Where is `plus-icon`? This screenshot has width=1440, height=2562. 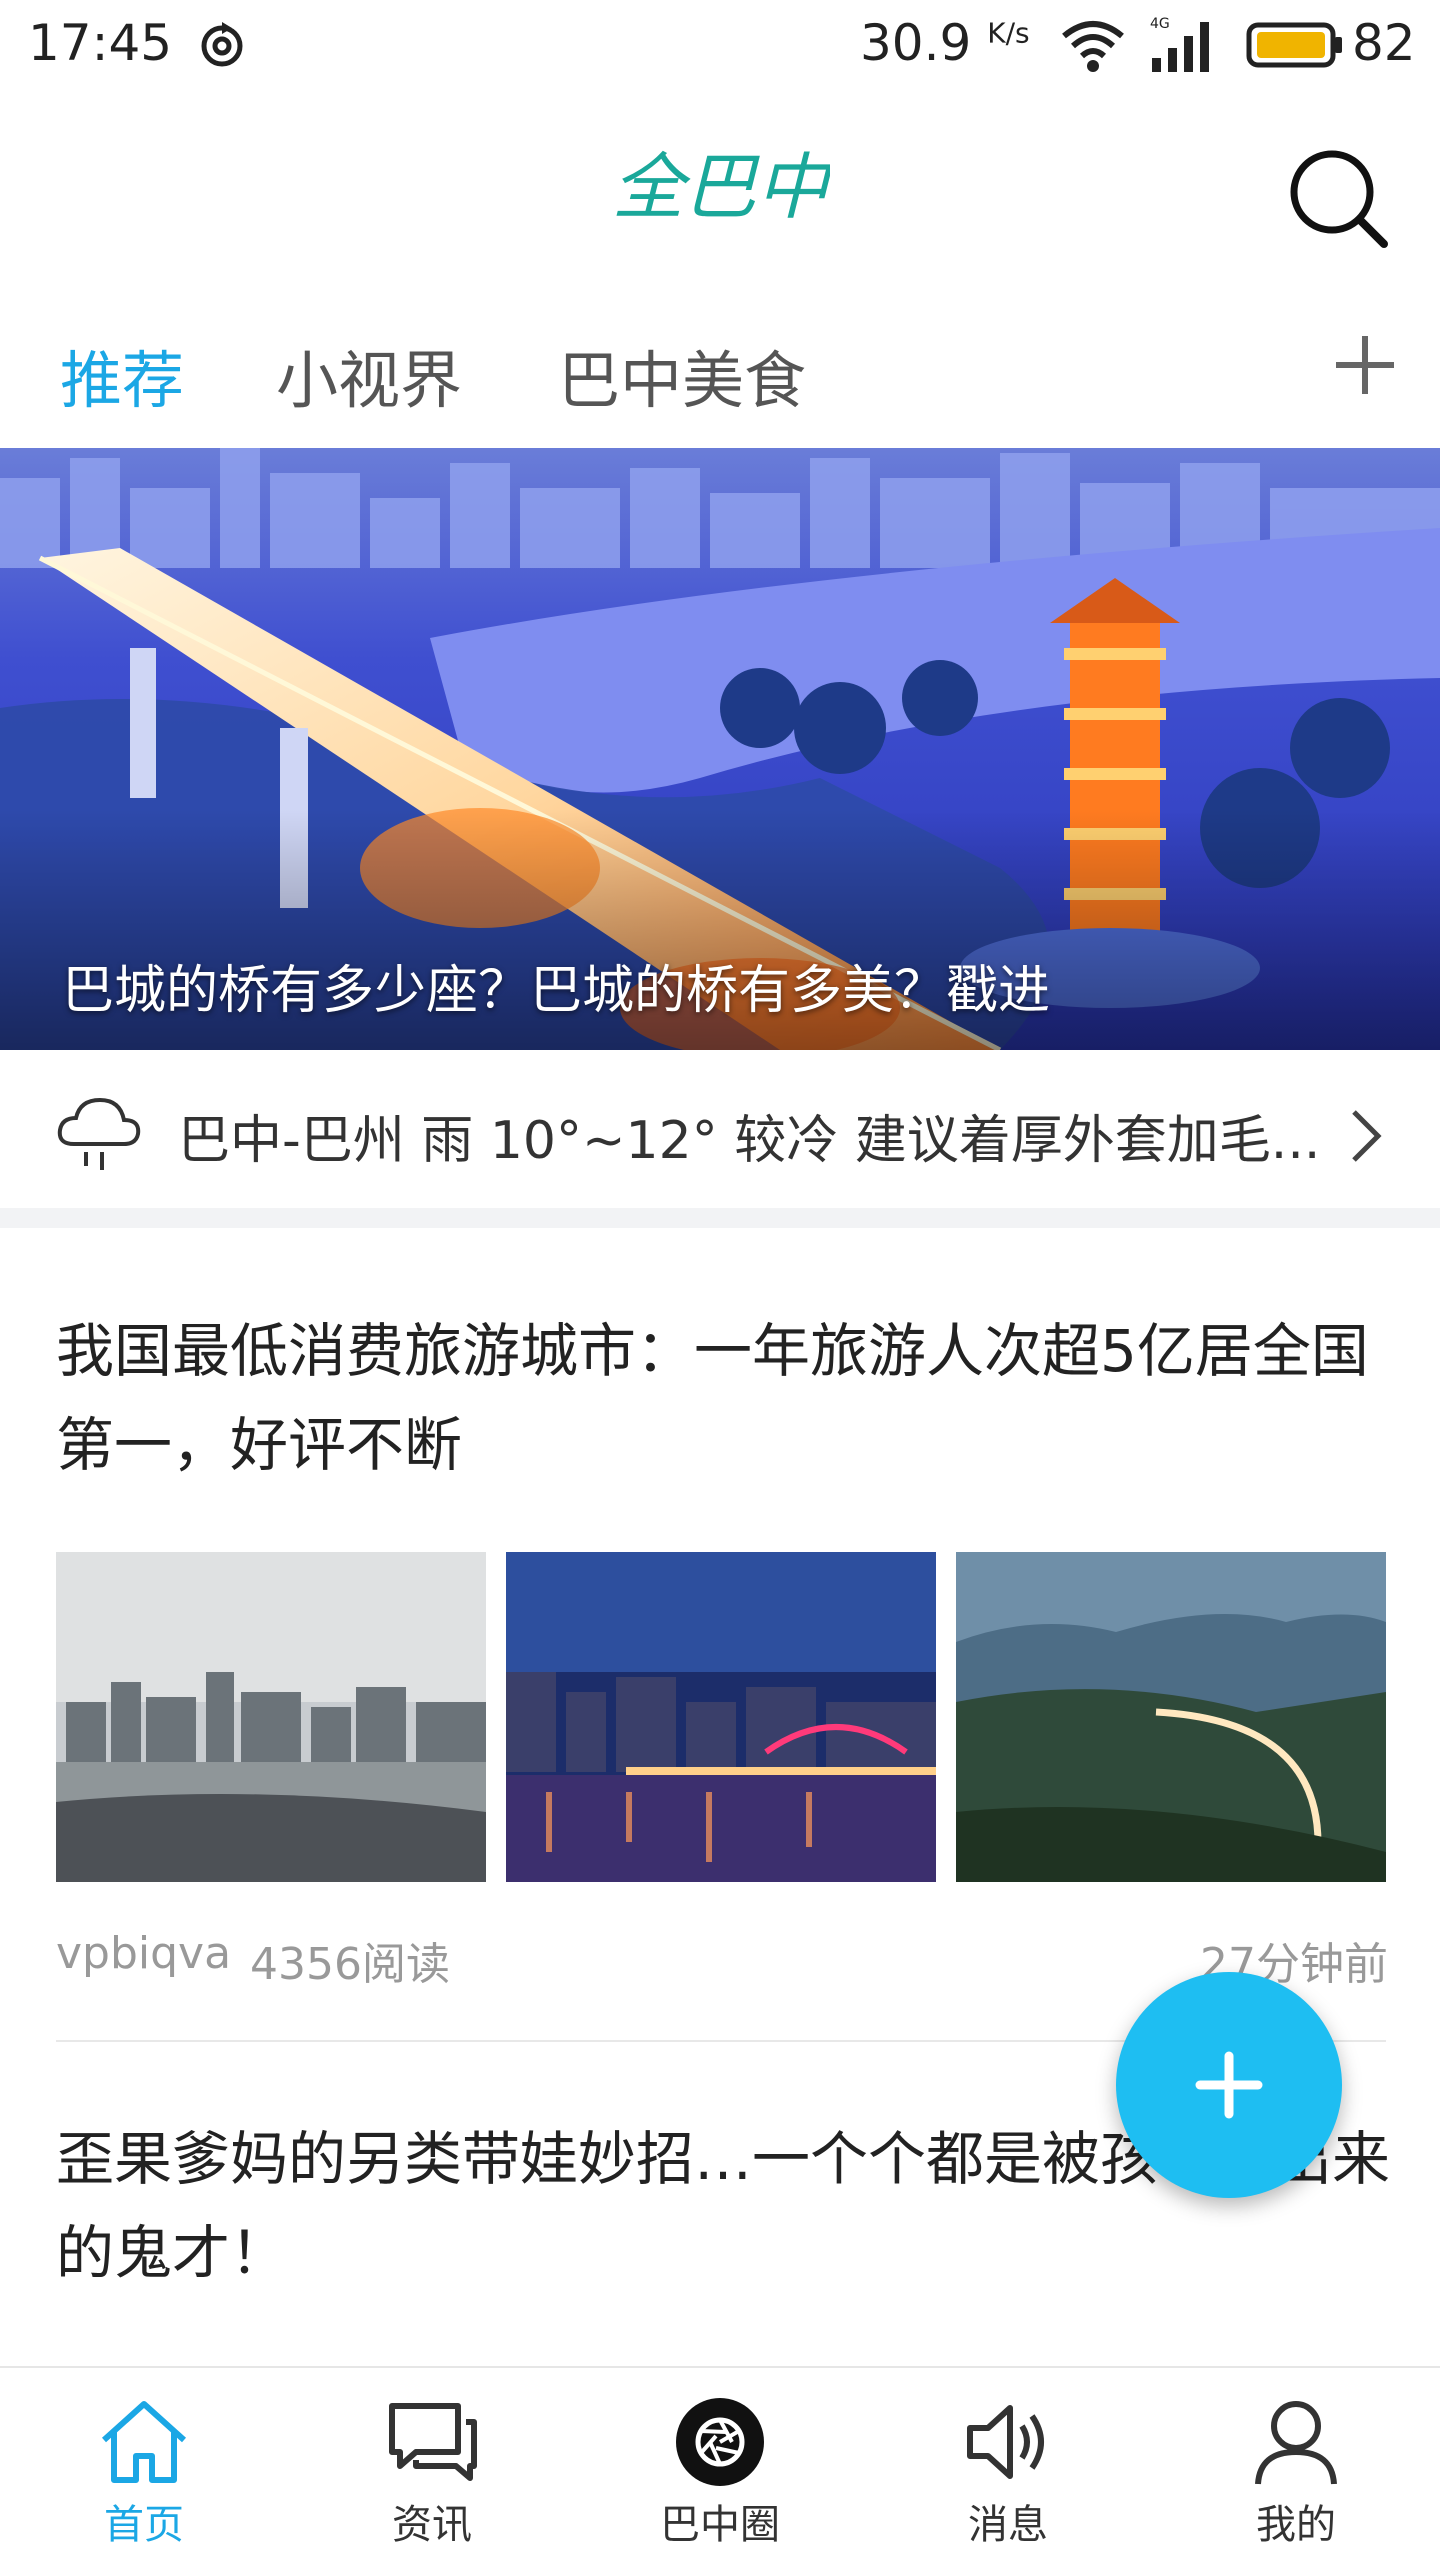 plus-icon is located at coordinates (1229, 2085).